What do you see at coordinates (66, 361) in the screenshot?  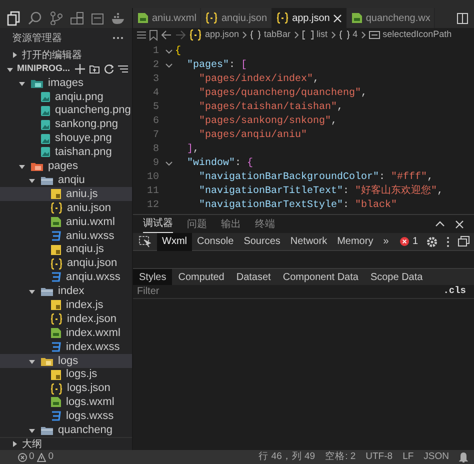 I see `tree-item: logs` at bounding box center [66, 361].